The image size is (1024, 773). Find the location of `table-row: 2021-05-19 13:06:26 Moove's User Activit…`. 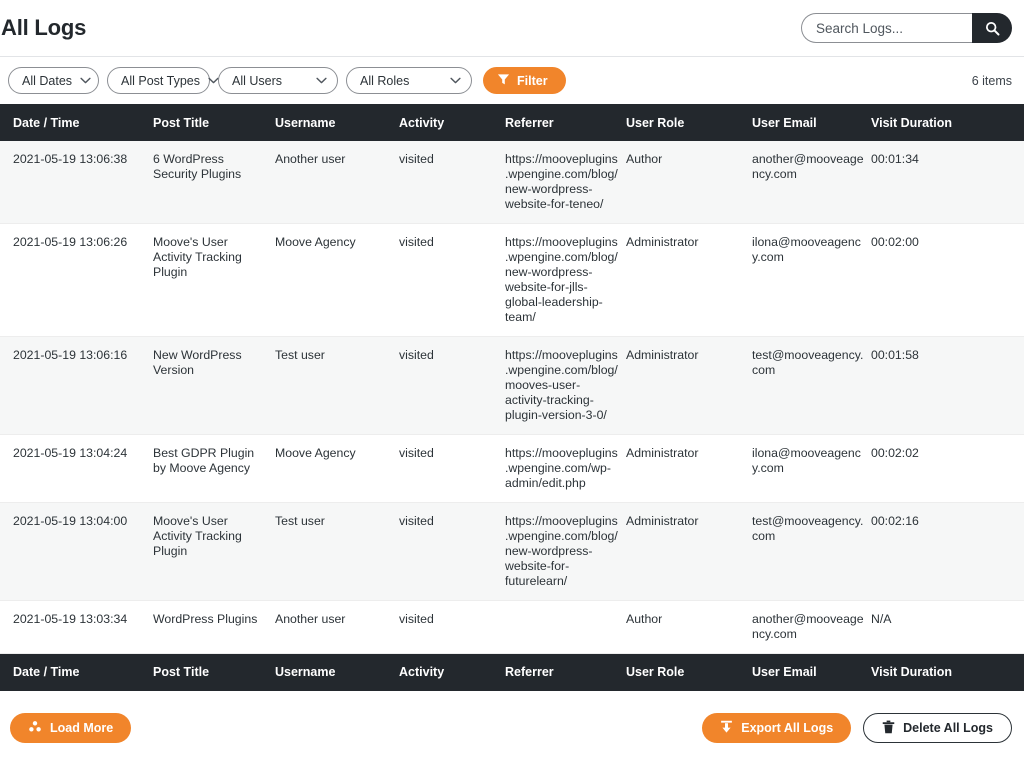

table-row: 2021-05-19 13:06:26 Moove's User Activit… is located at coordinates (512, 280).